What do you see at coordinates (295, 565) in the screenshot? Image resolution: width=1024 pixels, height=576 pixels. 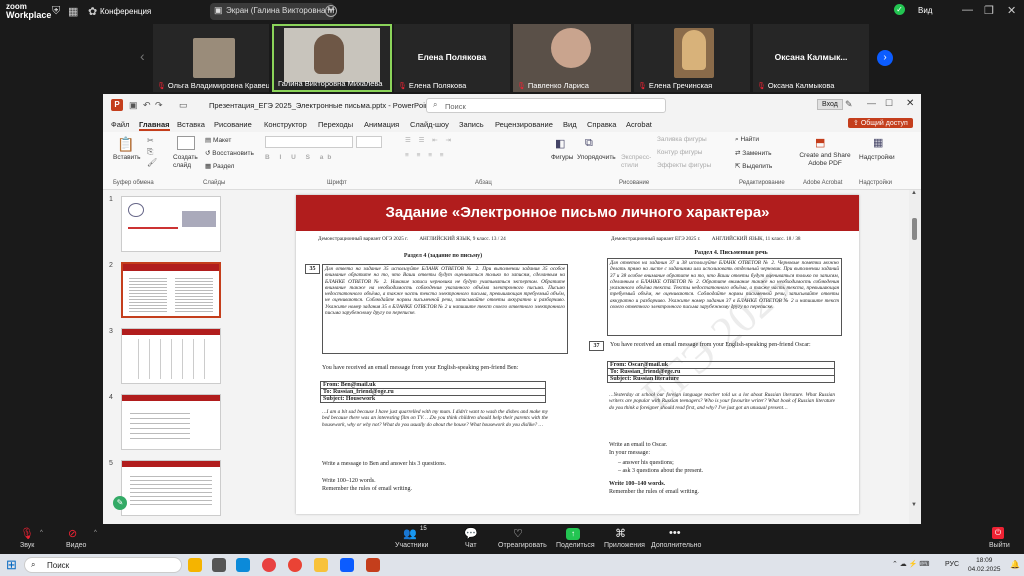 I see `chrome-icon` at bounding box center [295, 565].